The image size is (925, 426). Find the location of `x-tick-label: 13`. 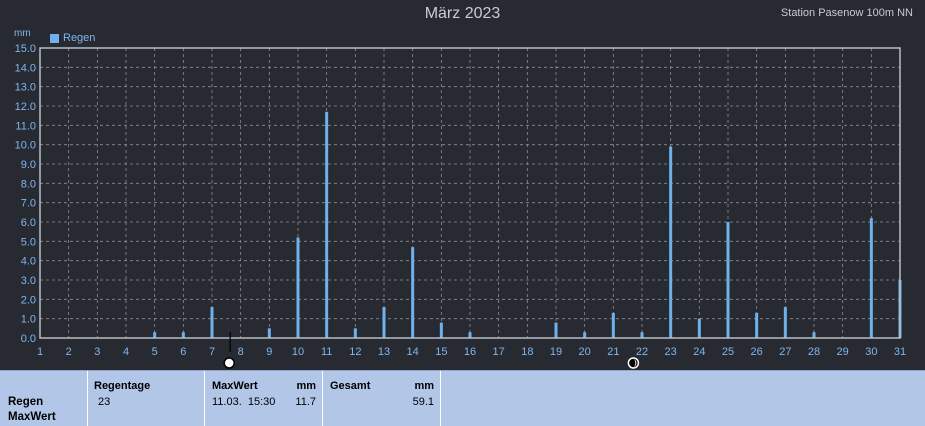

x-tick-label: 13 is located at coordinates (384, 352).